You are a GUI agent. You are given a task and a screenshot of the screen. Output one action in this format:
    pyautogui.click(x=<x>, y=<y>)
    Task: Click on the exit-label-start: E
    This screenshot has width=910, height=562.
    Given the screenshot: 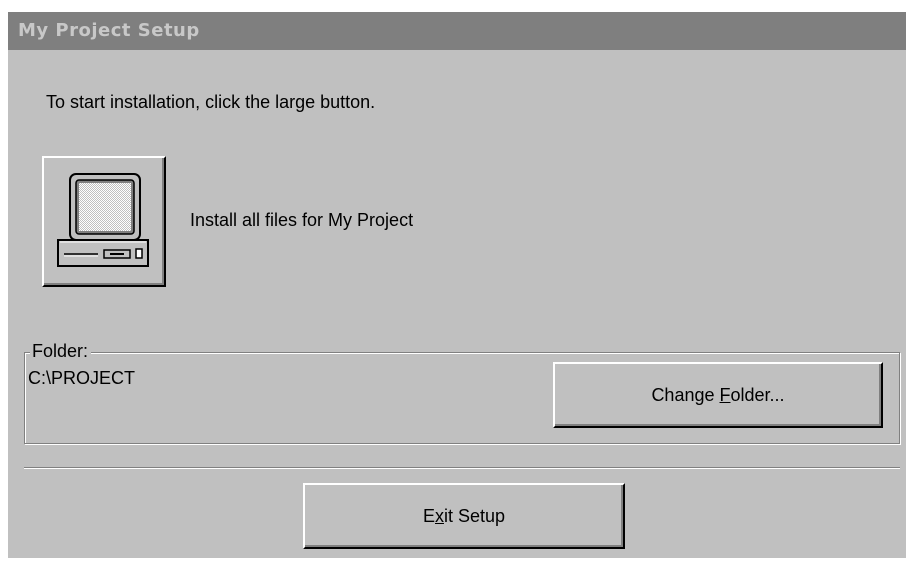 What is the action you would take?
    pyautogui.click(x=428, y=515)
    